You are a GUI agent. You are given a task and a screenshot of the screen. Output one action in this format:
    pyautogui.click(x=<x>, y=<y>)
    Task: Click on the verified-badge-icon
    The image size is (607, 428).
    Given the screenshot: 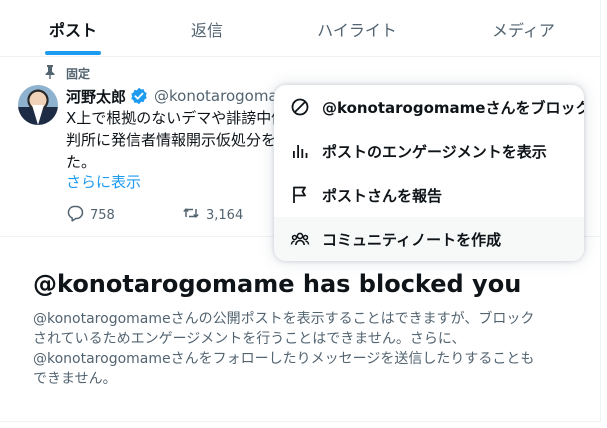 What is the action you would take?
    pyautogui.click(x=139, y=96)
    